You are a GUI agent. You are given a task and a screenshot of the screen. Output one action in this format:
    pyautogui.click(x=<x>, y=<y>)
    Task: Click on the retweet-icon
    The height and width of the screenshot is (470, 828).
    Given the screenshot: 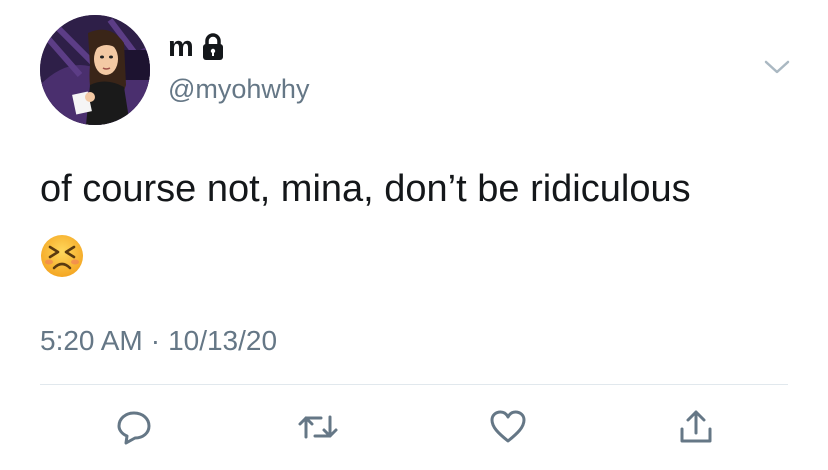 What is the action you would take?
    pyautogui.click(x=318, y=427)
    